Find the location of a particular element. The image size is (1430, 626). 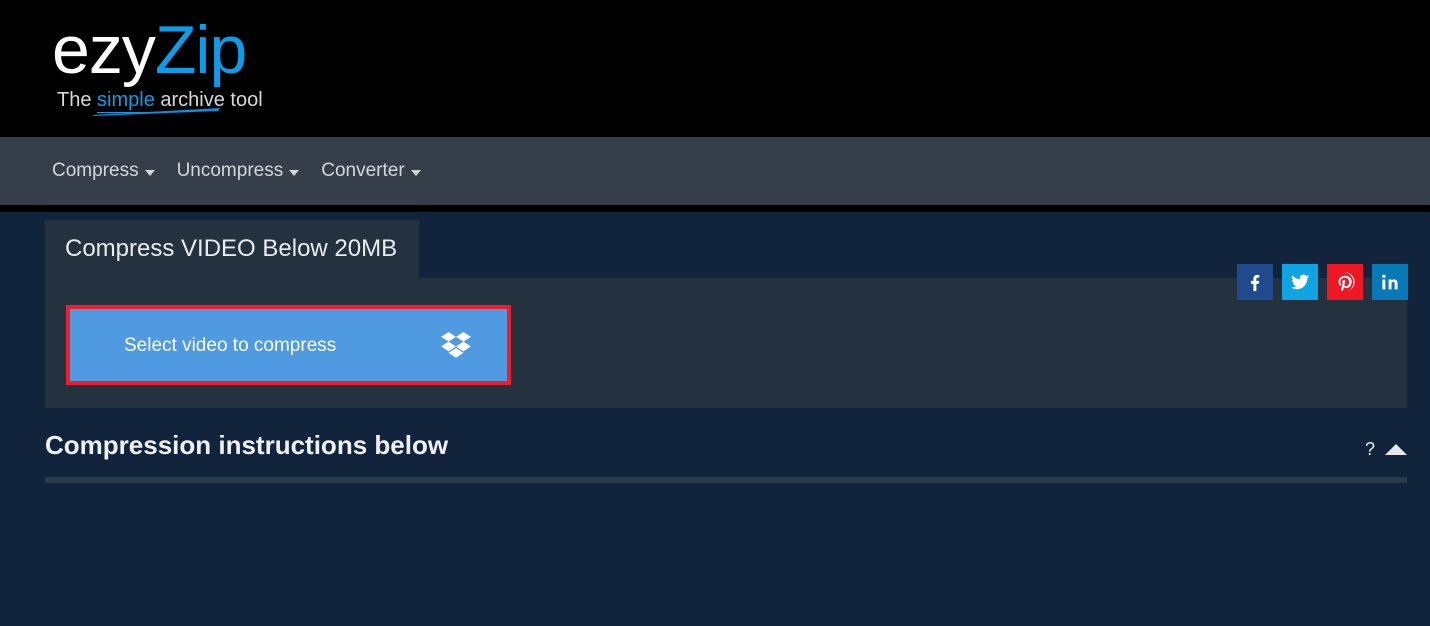

tab-compress-video: Compress VIDEO Below 20MB is located at coordinates (232, 249).